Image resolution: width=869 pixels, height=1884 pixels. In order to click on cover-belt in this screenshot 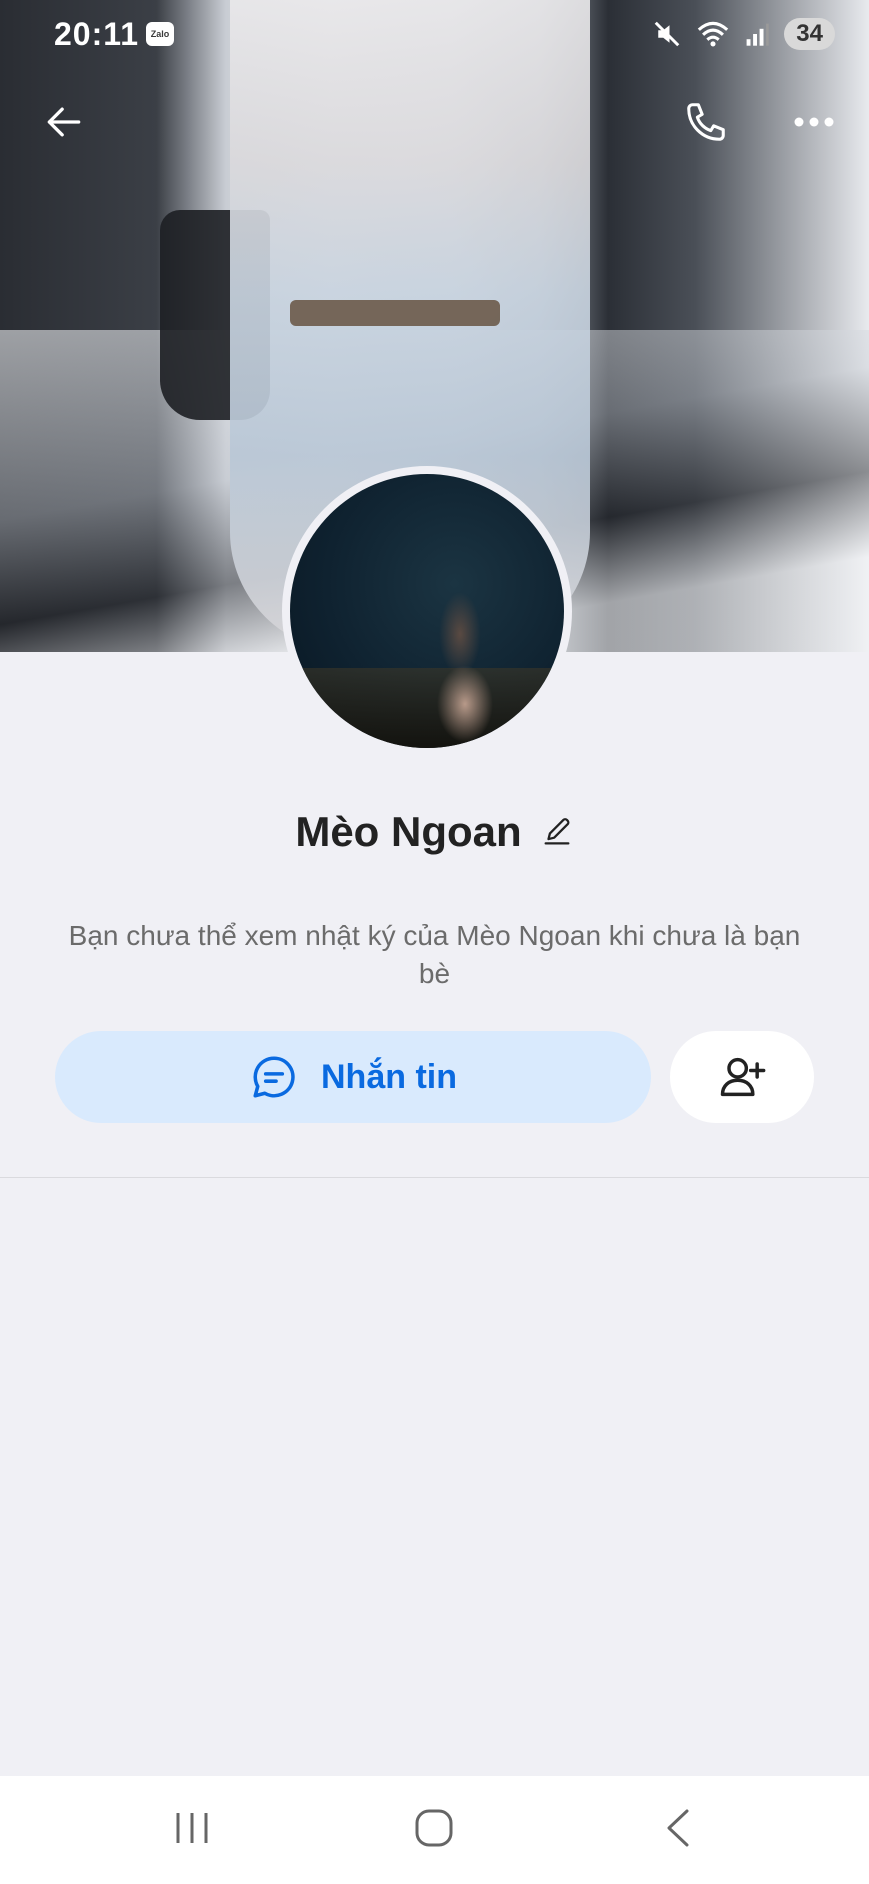, I will do `click(395, 313)`.